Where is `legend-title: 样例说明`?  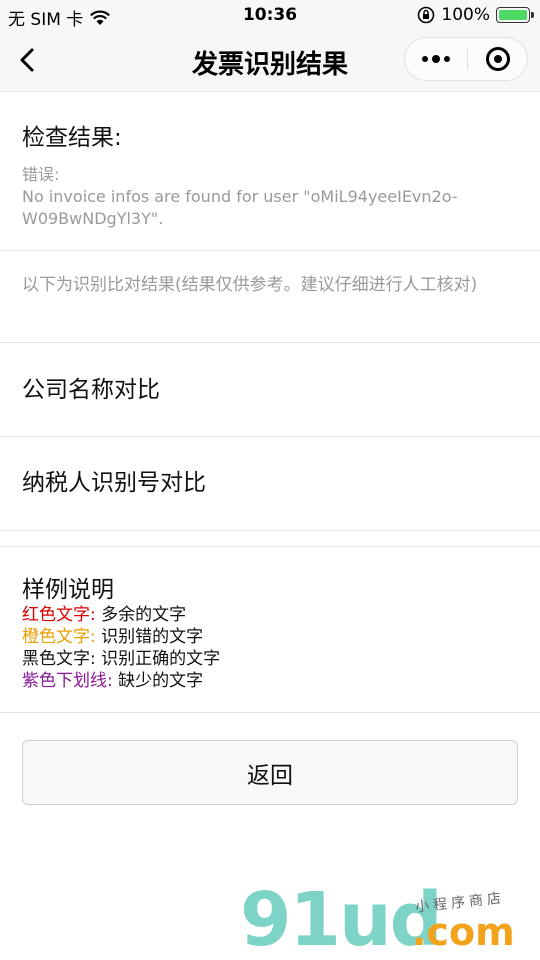
legend-title: 样例说明 is located at coordinates (68, 590).